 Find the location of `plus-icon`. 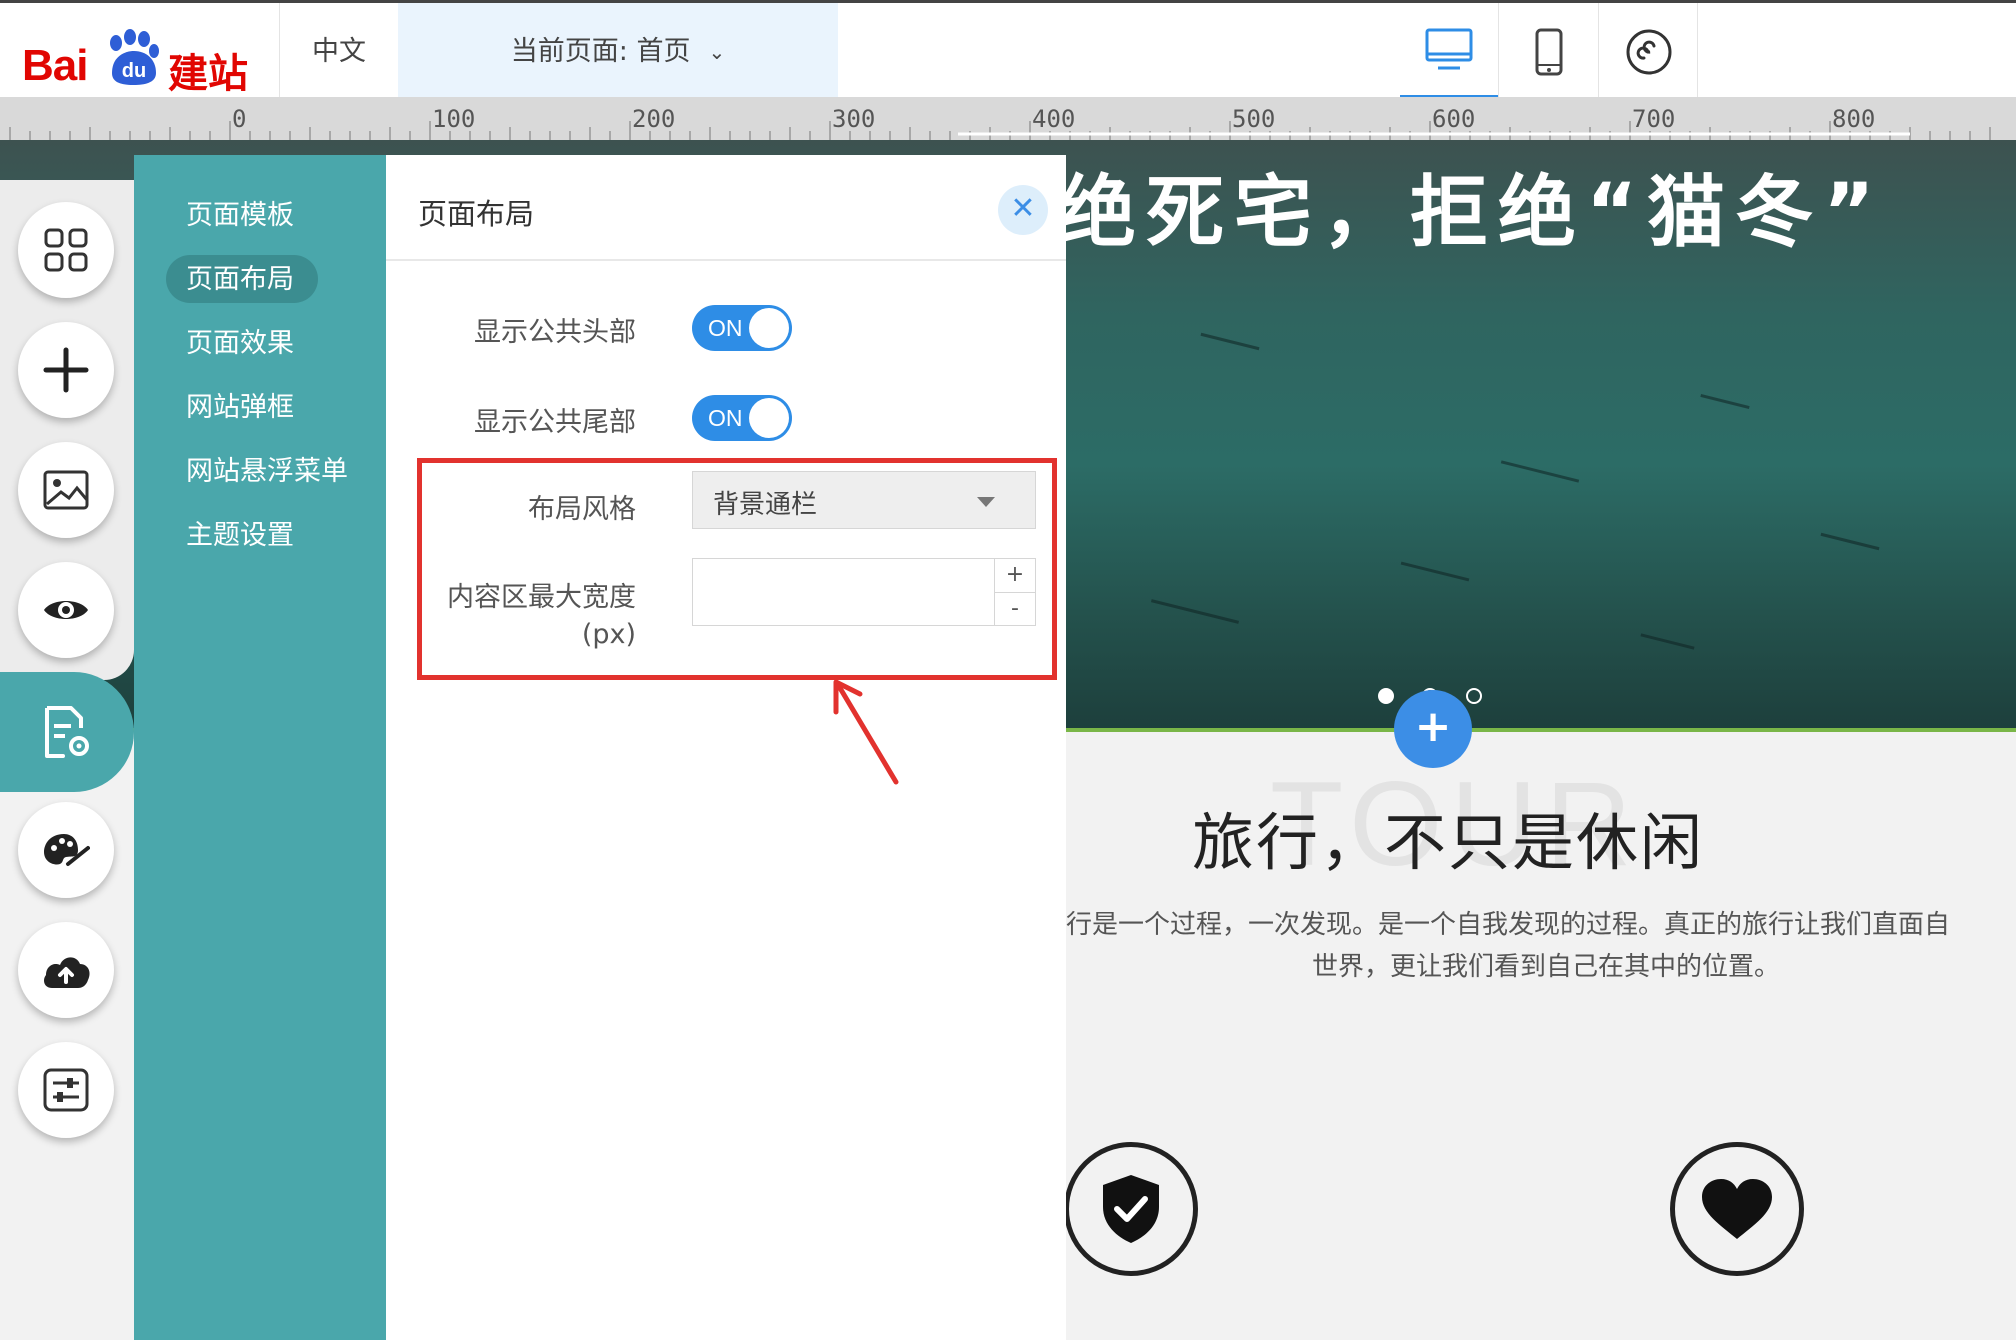

plus-icon is located at coordinates (66, 370).